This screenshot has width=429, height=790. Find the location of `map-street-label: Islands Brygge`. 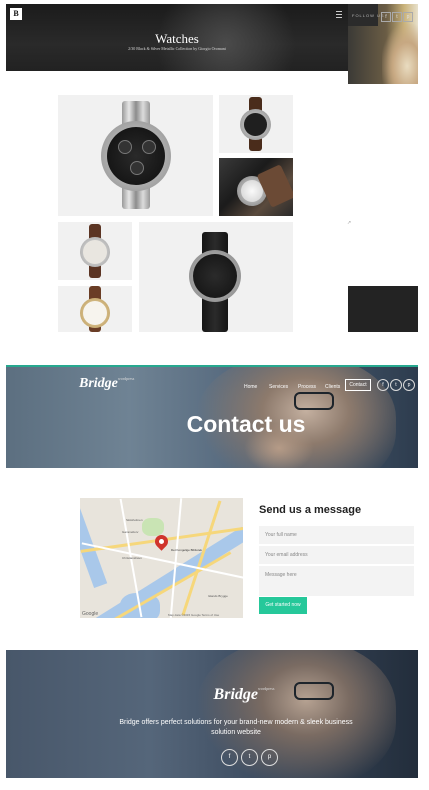

map-street-label: Islands Brygge is located at coordinates (218, 596).